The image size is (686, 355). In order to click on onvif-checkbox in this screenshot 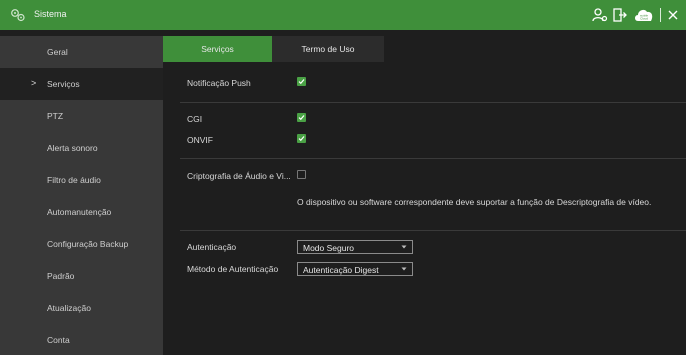, I will do `click(301, 138)`.